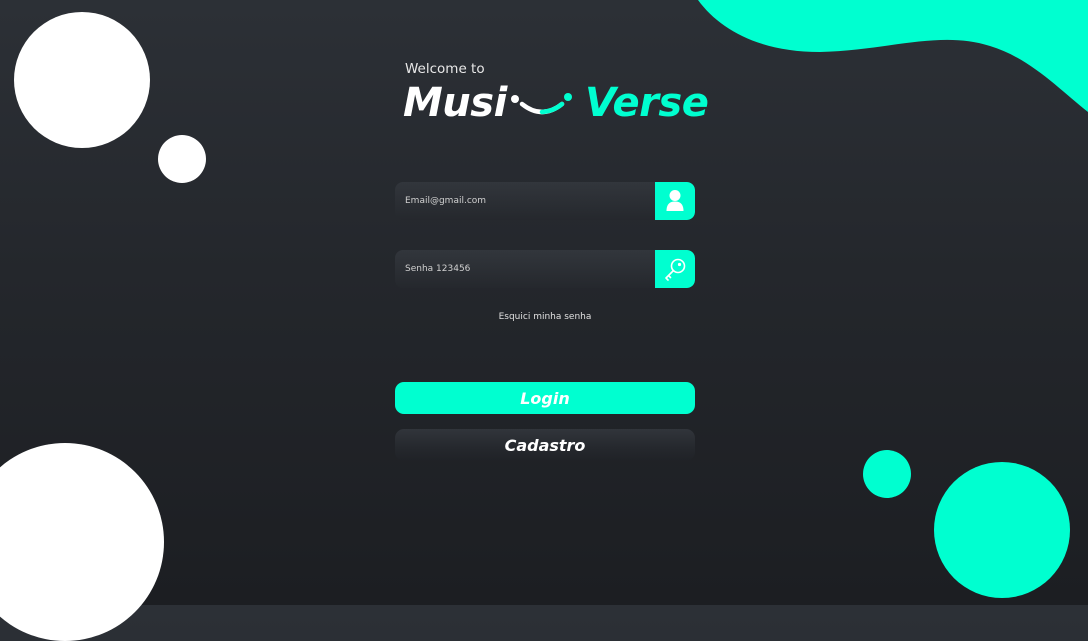 This screenshot has width=1088, height=641. What do you see at coordinates (893, 56) in the screenshot?
I see `accent-blob-decoration` at bounding box center [893, 56].